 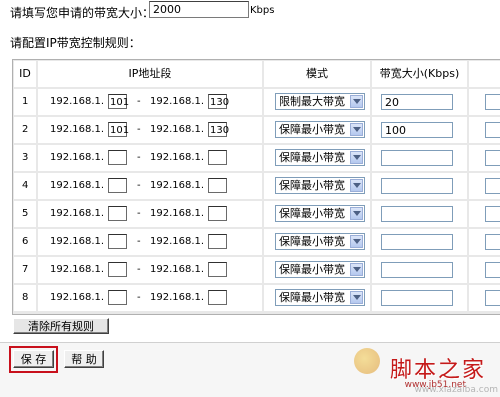 I want to click on mode-cell: 限制最大带宽, so click(x=317, y=102).